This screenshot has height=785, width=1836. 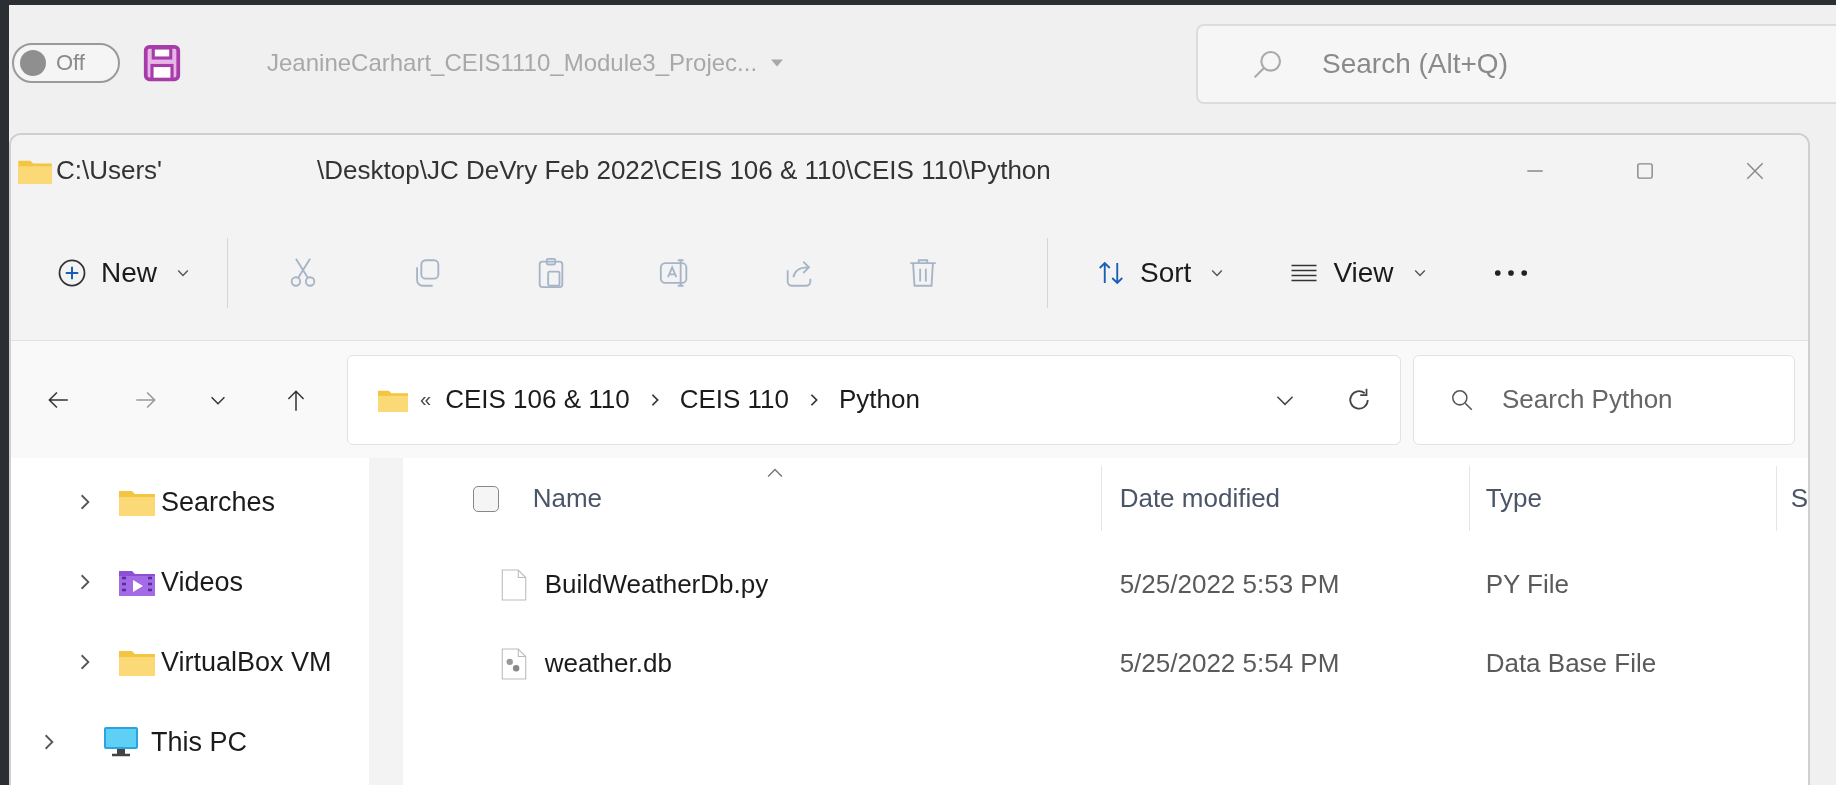 I want to click on column-header: Name, so click(x=759, y=498).